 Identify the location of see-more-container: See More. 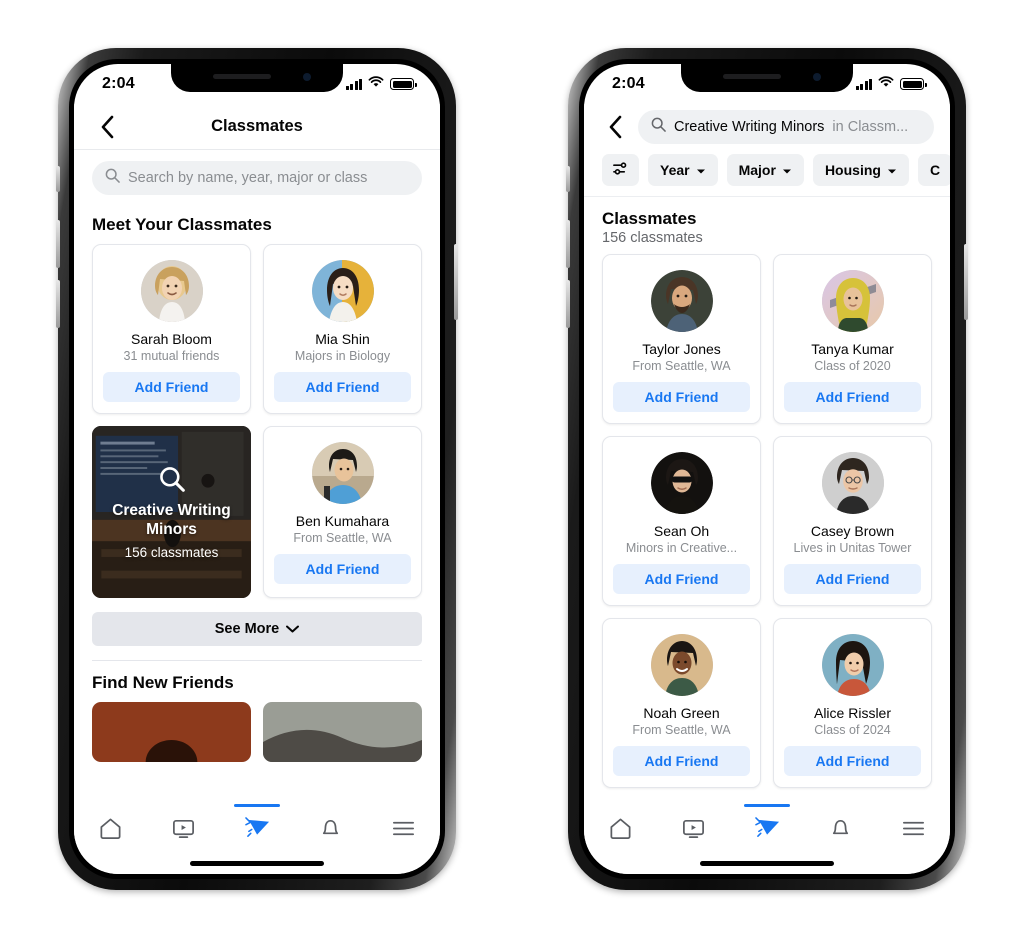
(257, 622).